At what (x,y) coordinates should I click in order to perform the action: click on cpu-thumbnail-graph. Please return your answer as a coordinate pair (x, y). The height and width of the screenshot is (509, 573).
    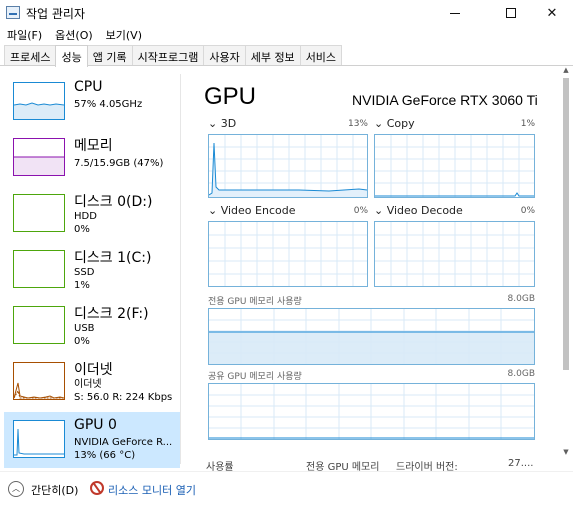
    Looking at the image, I should click on (39, 101).